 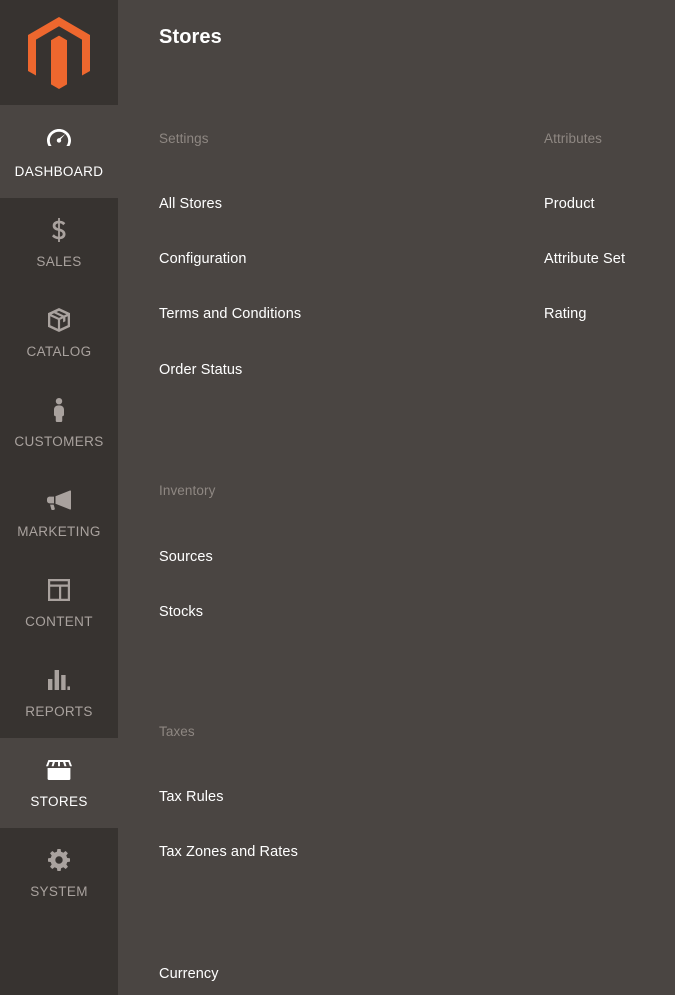 I want to click on magento-logo-icon, so click(x=59, y=52).